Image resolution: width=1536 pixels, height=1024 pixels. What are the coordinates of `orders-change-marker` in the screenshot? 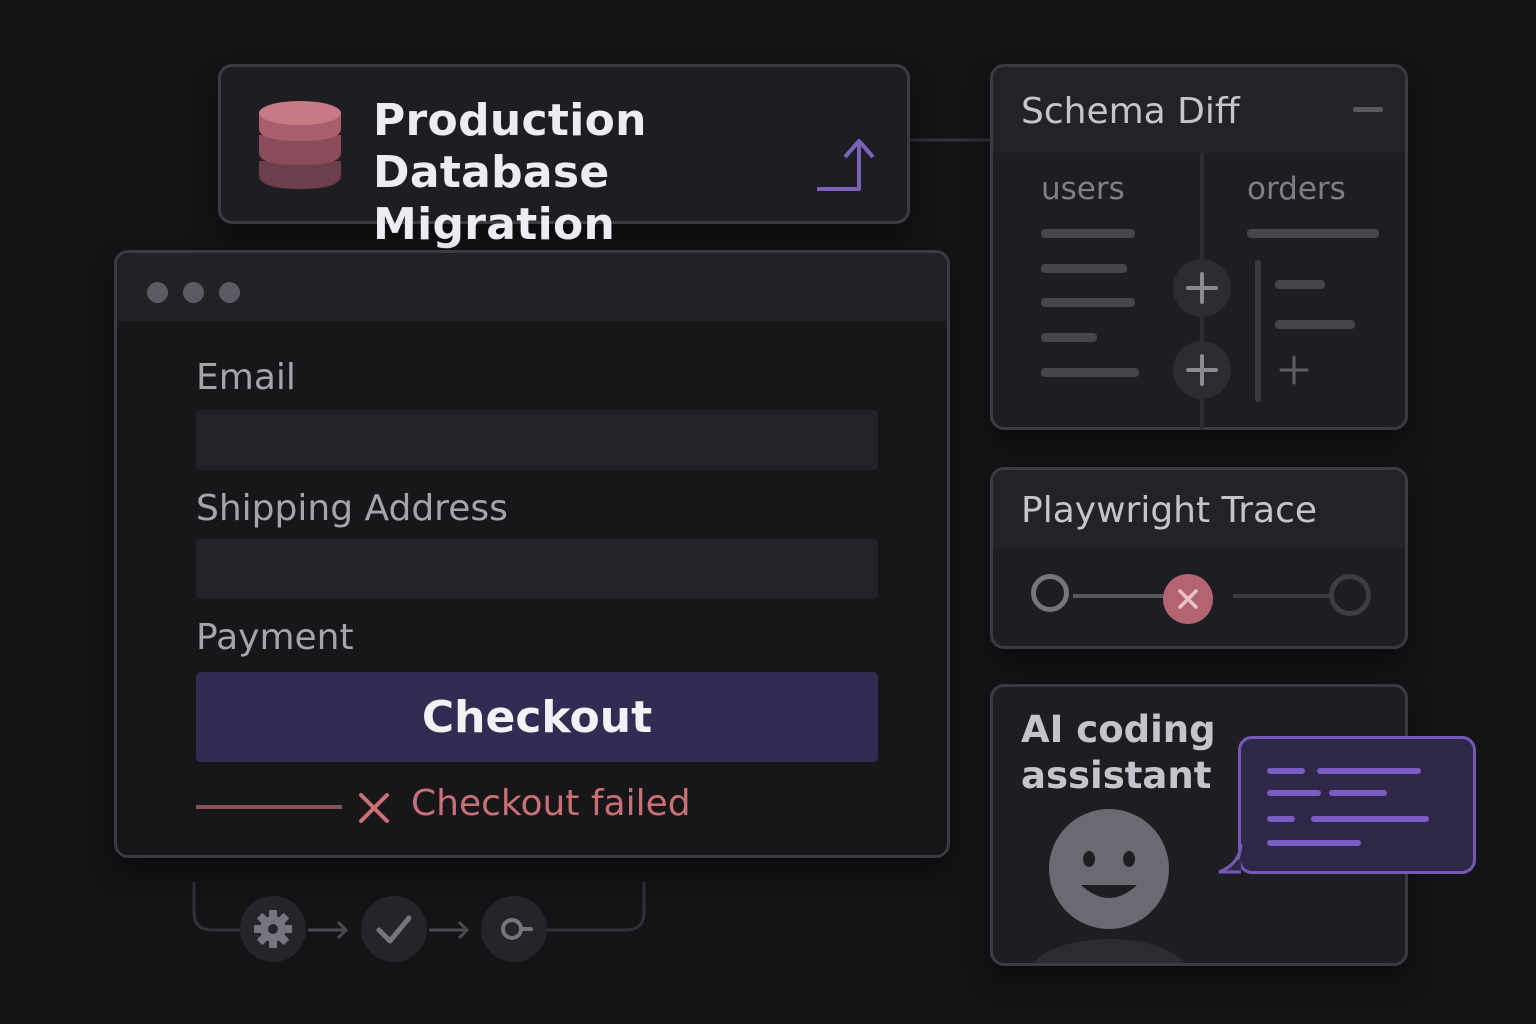 It's located at (1258, 331).